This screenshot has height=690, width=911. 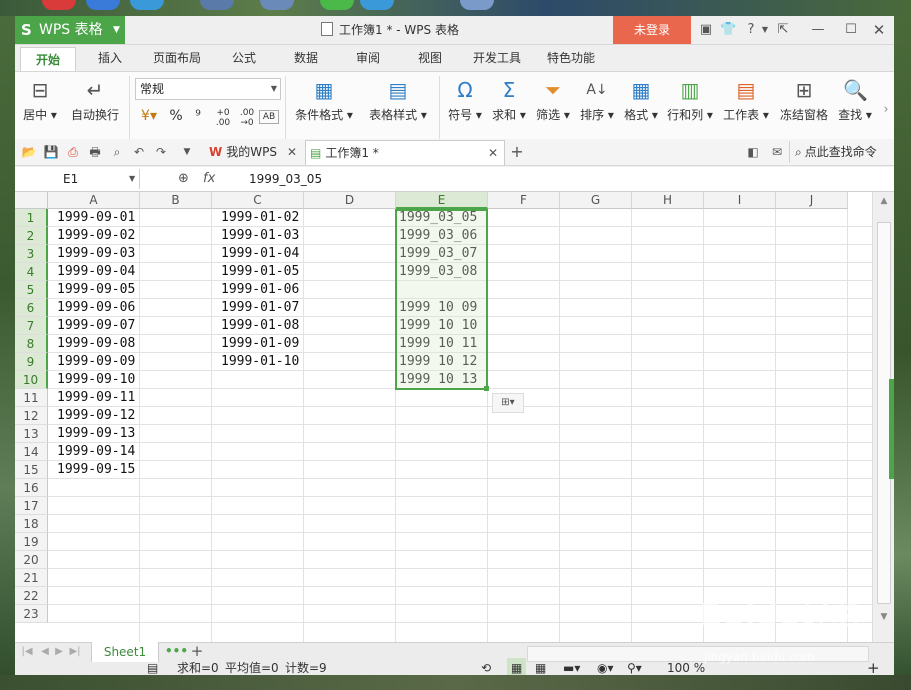 What do you see at coordinates (652, 30) in the screenshot?
I see `login-button: 未登录` at bounding box center [652, 30].